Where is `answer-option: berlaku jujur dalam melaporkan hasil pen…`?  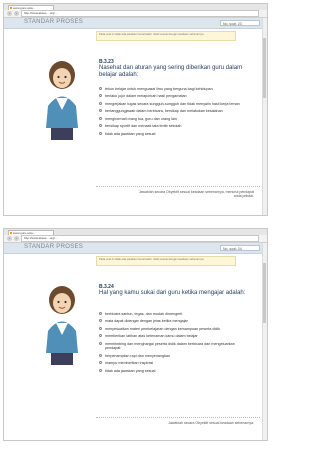 answer-option: berlaku jujur dalam melaporkan hasil pen… is located at coordinates (174, 96).